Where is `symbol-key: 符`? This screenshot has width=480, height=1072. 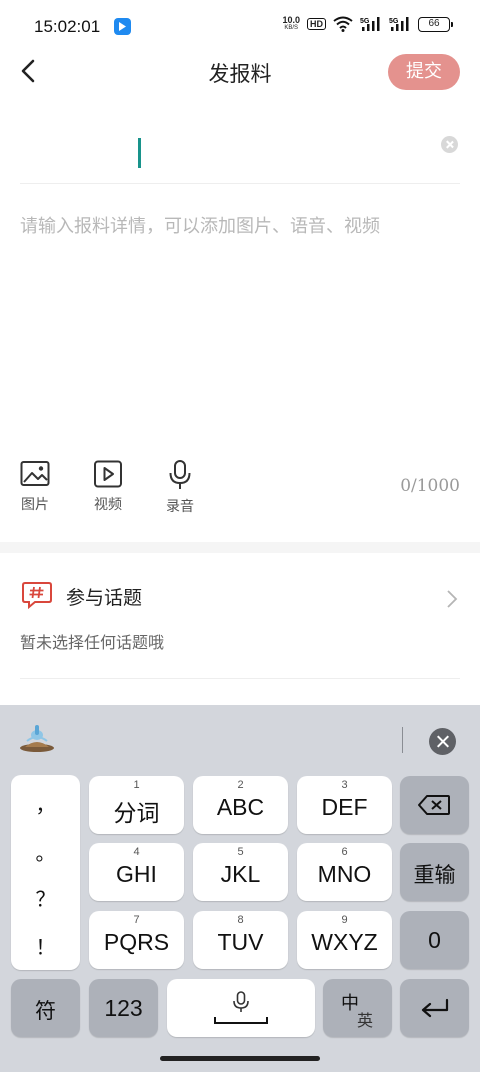
symbol-key: 符 is located at coordinates (45, 1008).